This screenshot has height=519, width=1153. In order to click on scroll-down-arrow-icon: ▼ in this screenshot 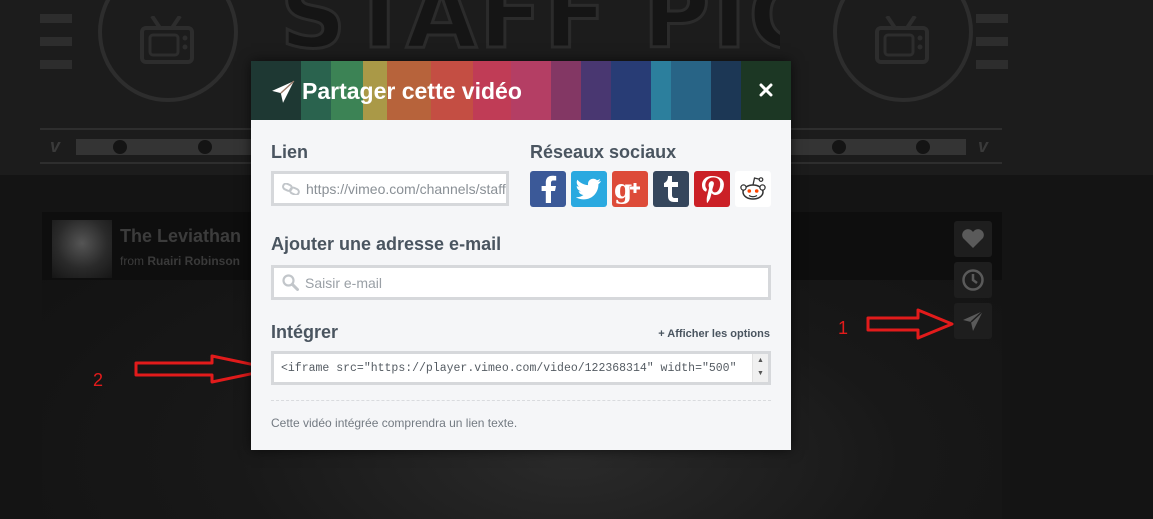, I will do `click(760, 373)`.